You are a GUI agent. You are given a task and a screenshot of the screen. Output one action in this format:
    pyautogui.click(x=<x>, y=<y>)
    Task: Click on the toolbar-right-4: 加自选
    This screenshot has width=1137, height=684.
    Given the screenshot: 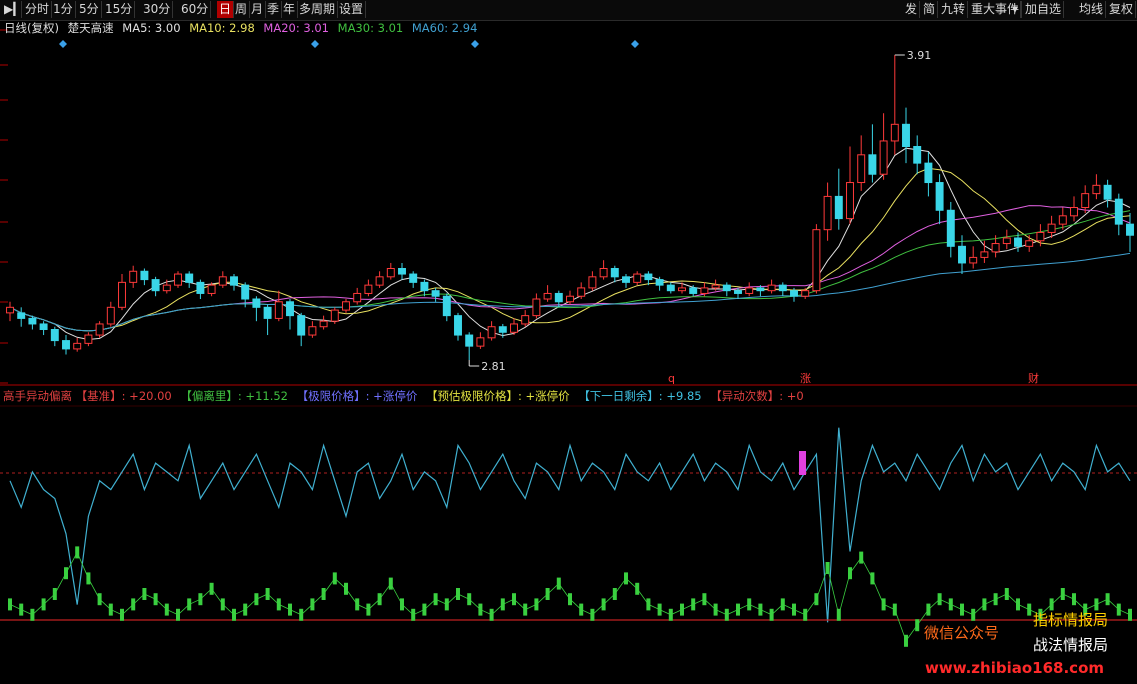 What is the action you would take?
    pyautogui.click(x=1044, y=9)
    